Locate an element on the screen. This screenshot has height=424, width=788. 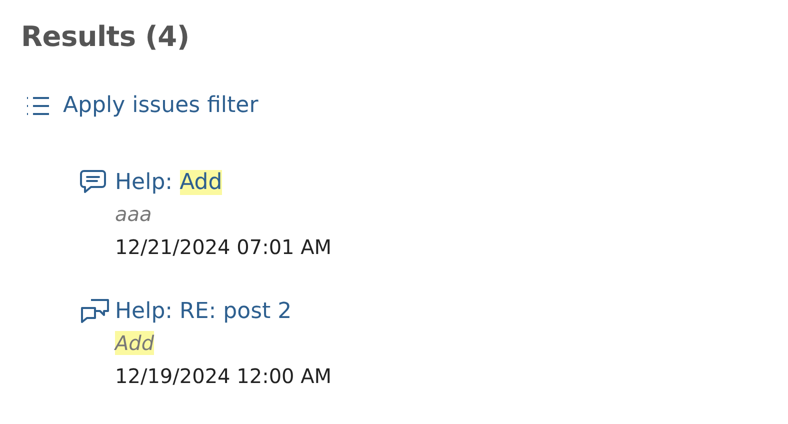
results-heading: Results (4) is located at coordinates (105, 36).